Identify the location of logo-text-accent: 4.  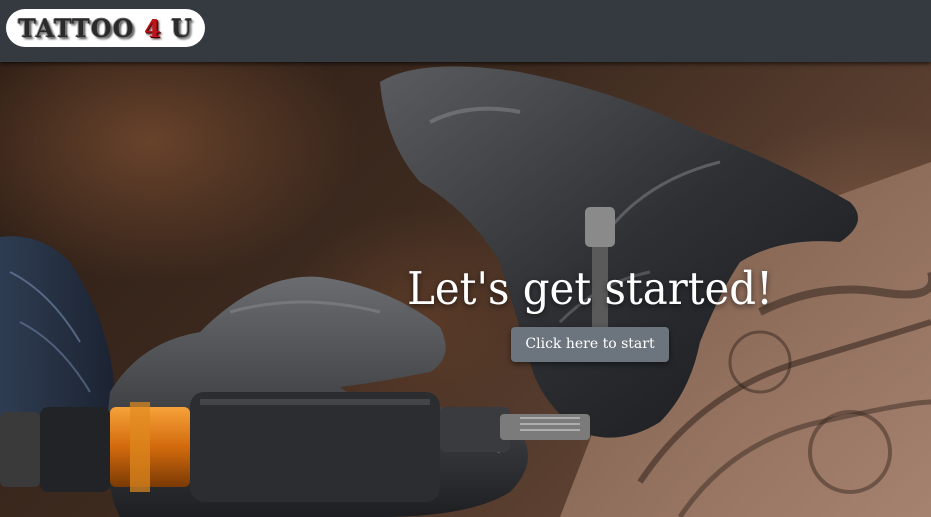
(152, 28).